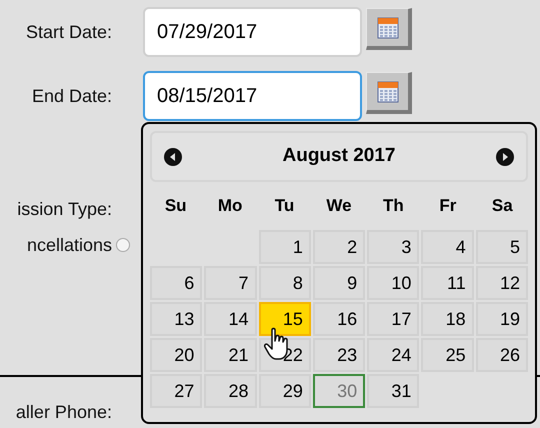 The height and width of the screenshot is (428, 540). What do you see at coordinates (502, 247) in the screenshot?
I see `calendar-day: 5` at bounding box center [502, 247].